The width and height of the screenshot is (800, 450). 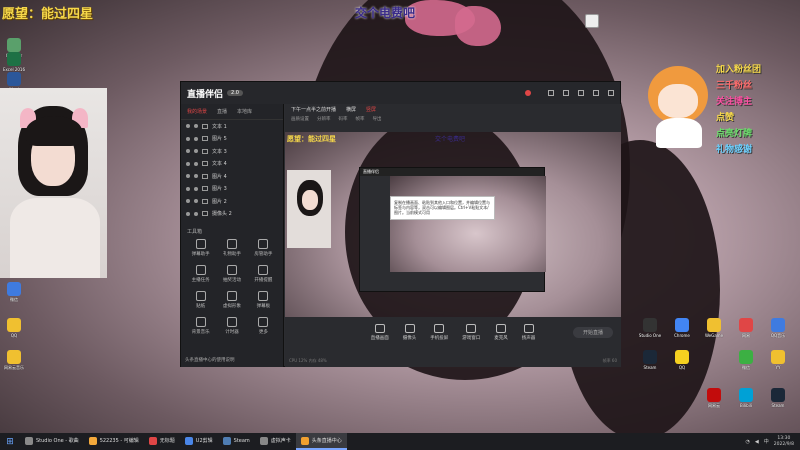 I want to click on quality-setting: 画质设置, so click(x=300, y=119).